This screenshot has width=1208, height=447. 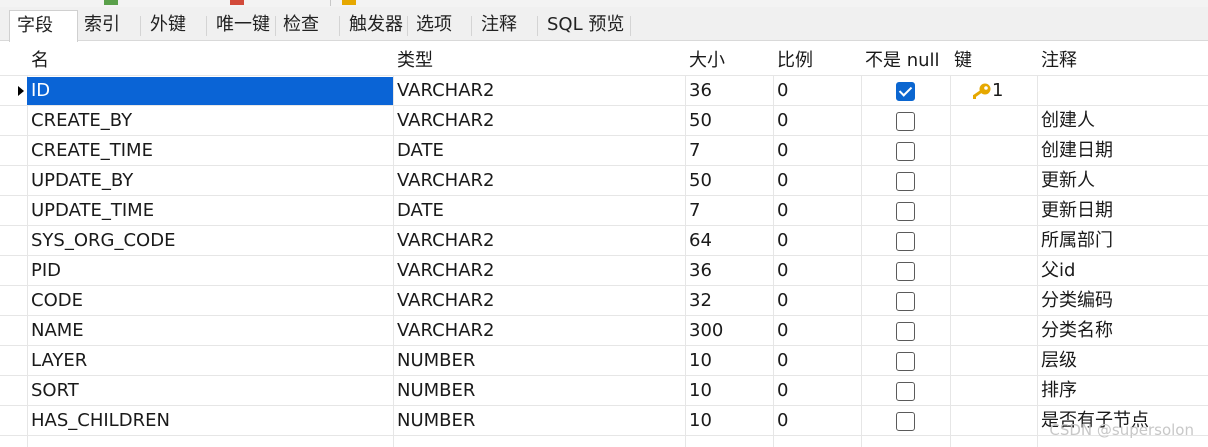 What do you see at coordinates (1122, 301) in the screenshot?
I see `cell-comment: 分类编码` at bounding box center [1122, 301].